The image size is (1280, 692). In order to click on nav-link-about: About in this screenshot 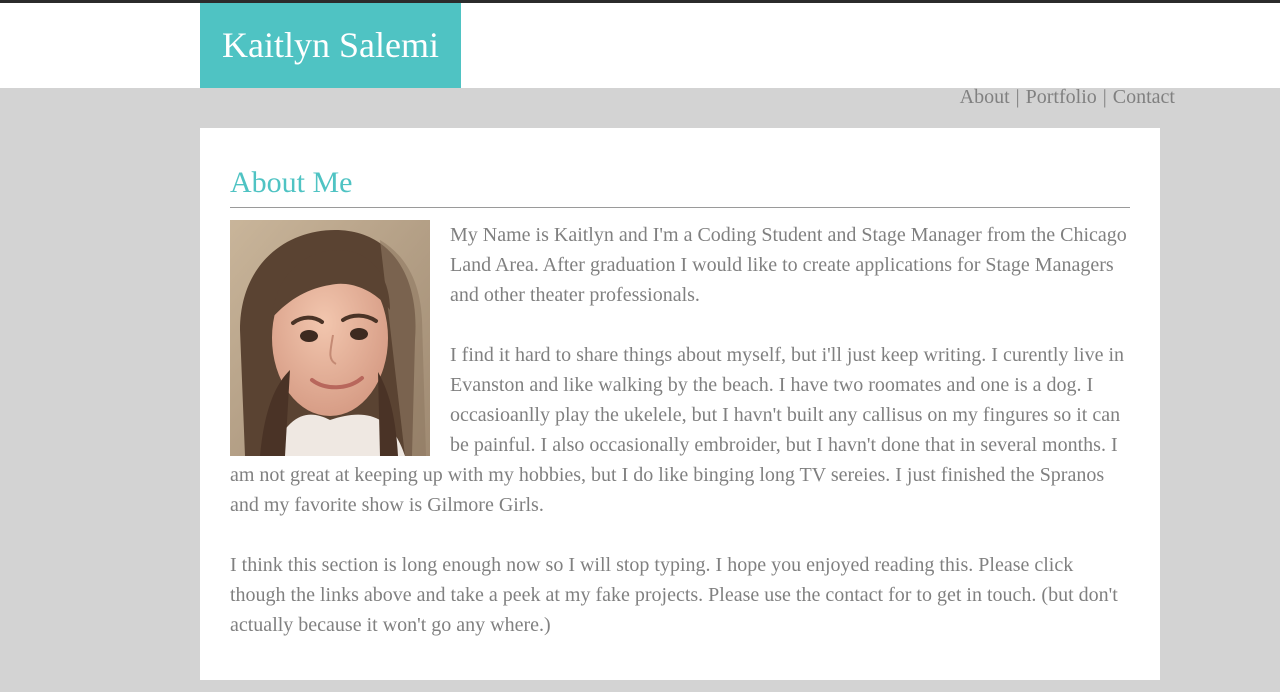, I will do `click(985, 97)`.